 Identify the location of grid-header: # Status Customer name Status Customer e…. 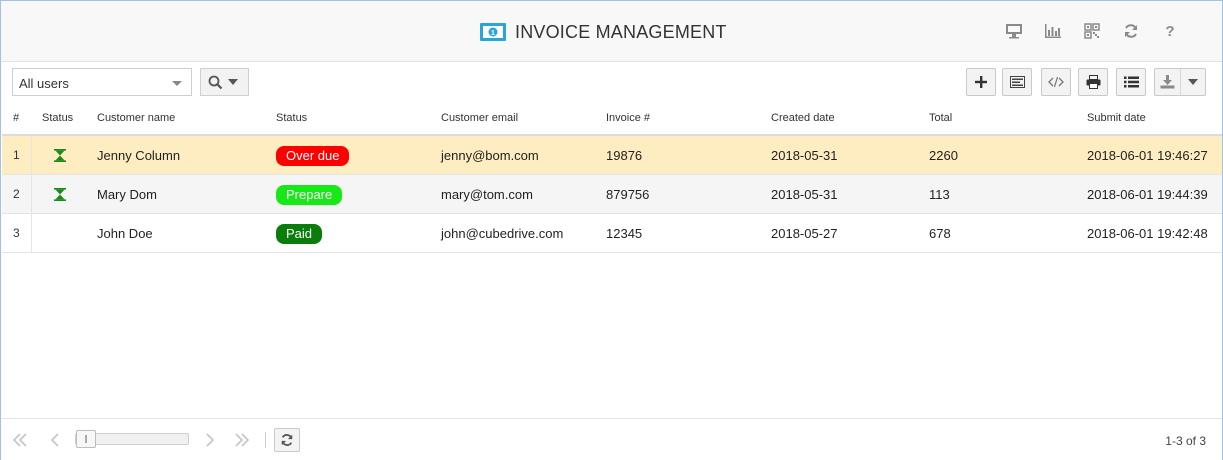
(612, 118).